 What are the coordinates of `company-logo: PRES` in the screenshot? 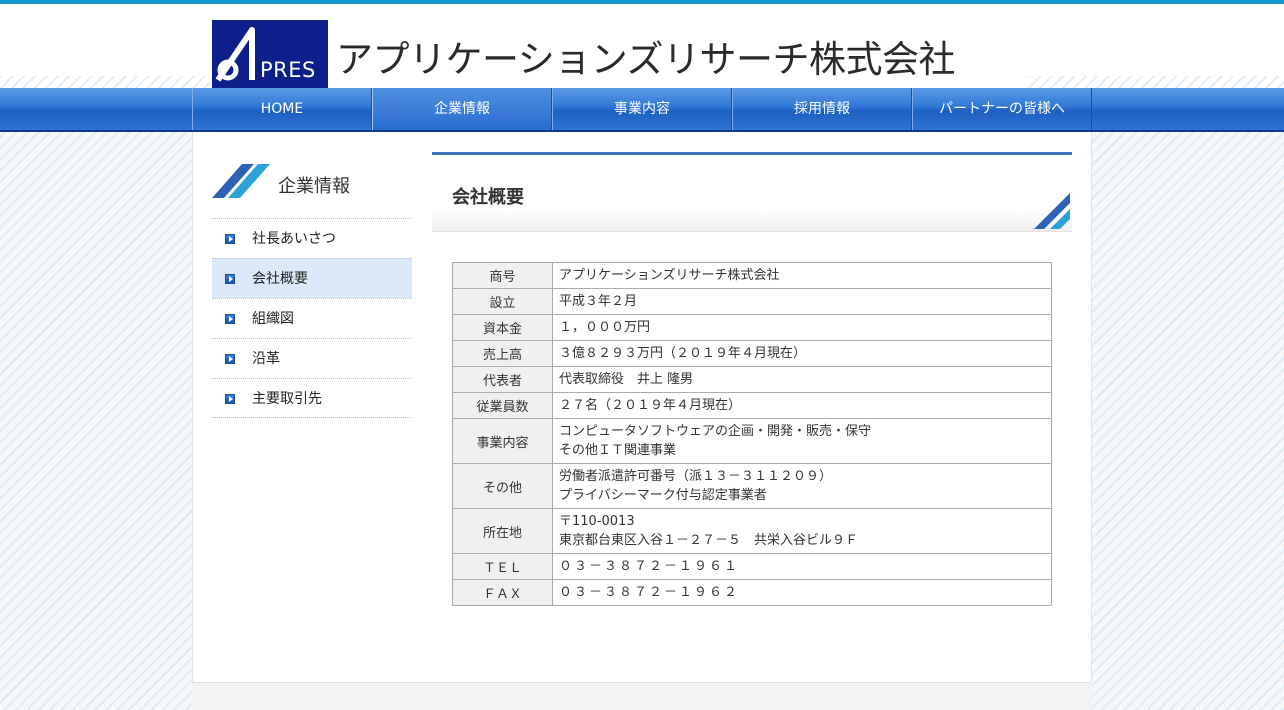 It's located at (270, 54).